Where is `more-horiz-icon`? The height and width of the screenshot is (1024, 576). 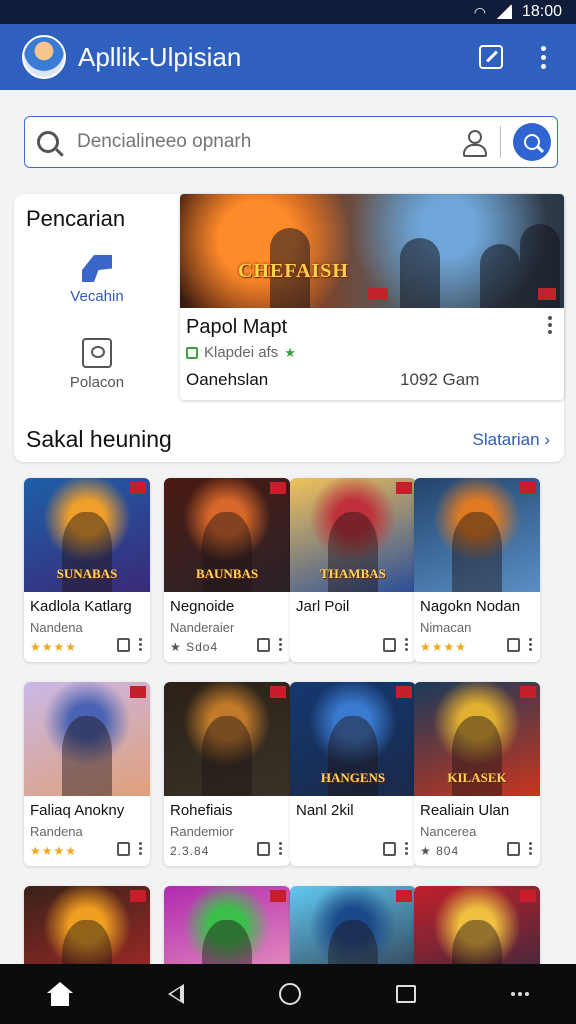 more-horiz-icon is located at coordinates (519, 994).